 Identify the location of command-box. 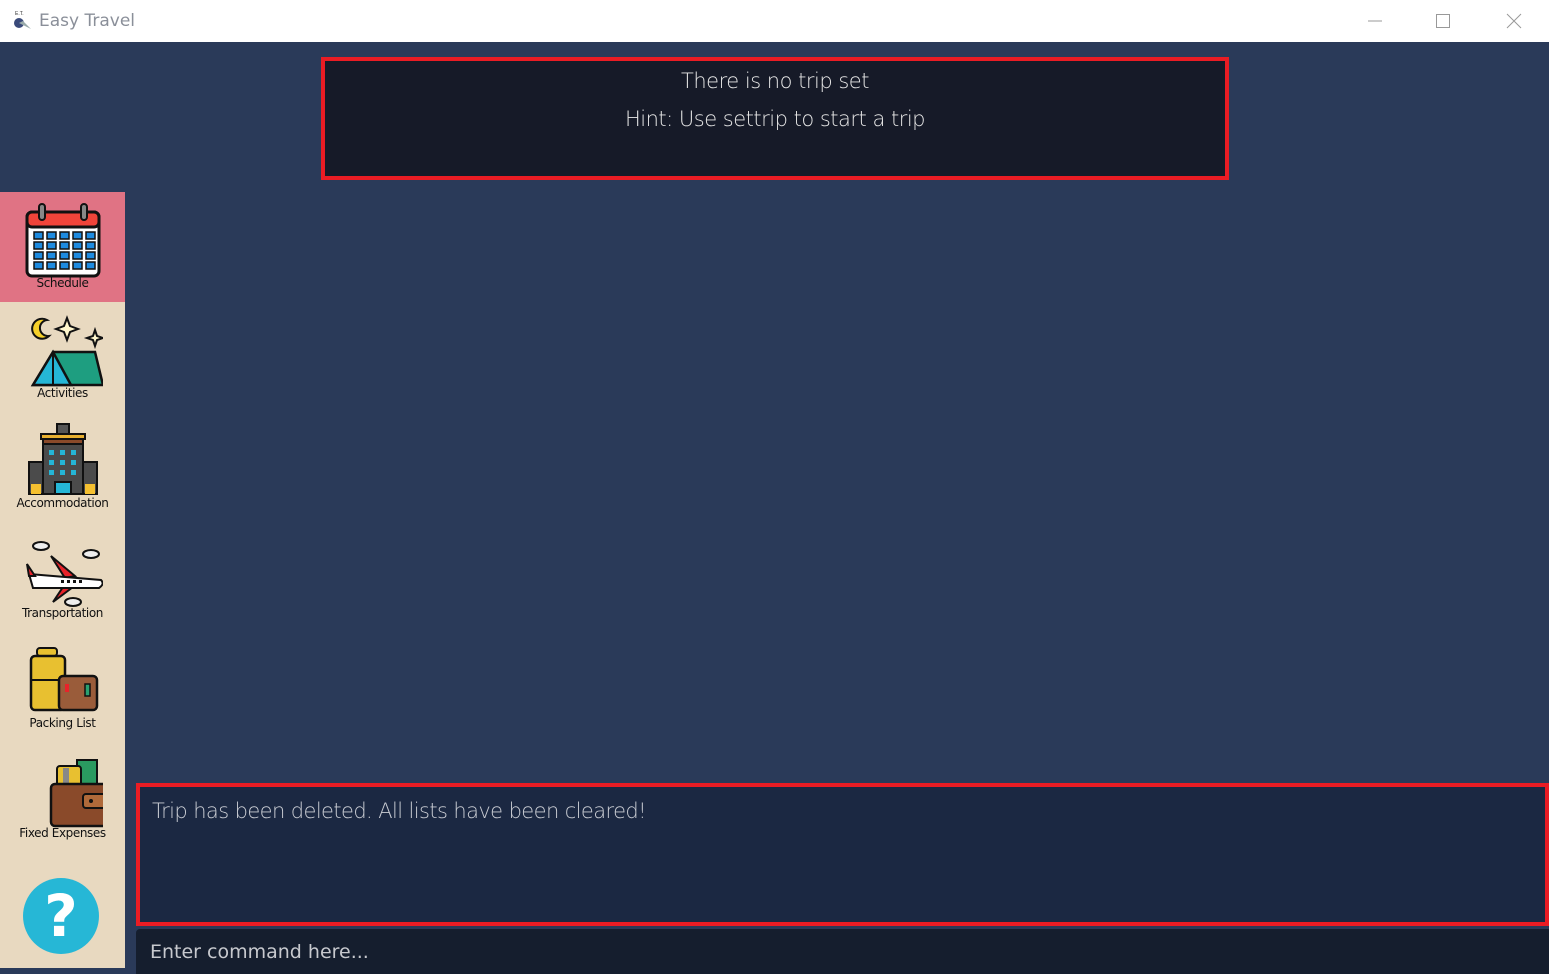
(842, 951).